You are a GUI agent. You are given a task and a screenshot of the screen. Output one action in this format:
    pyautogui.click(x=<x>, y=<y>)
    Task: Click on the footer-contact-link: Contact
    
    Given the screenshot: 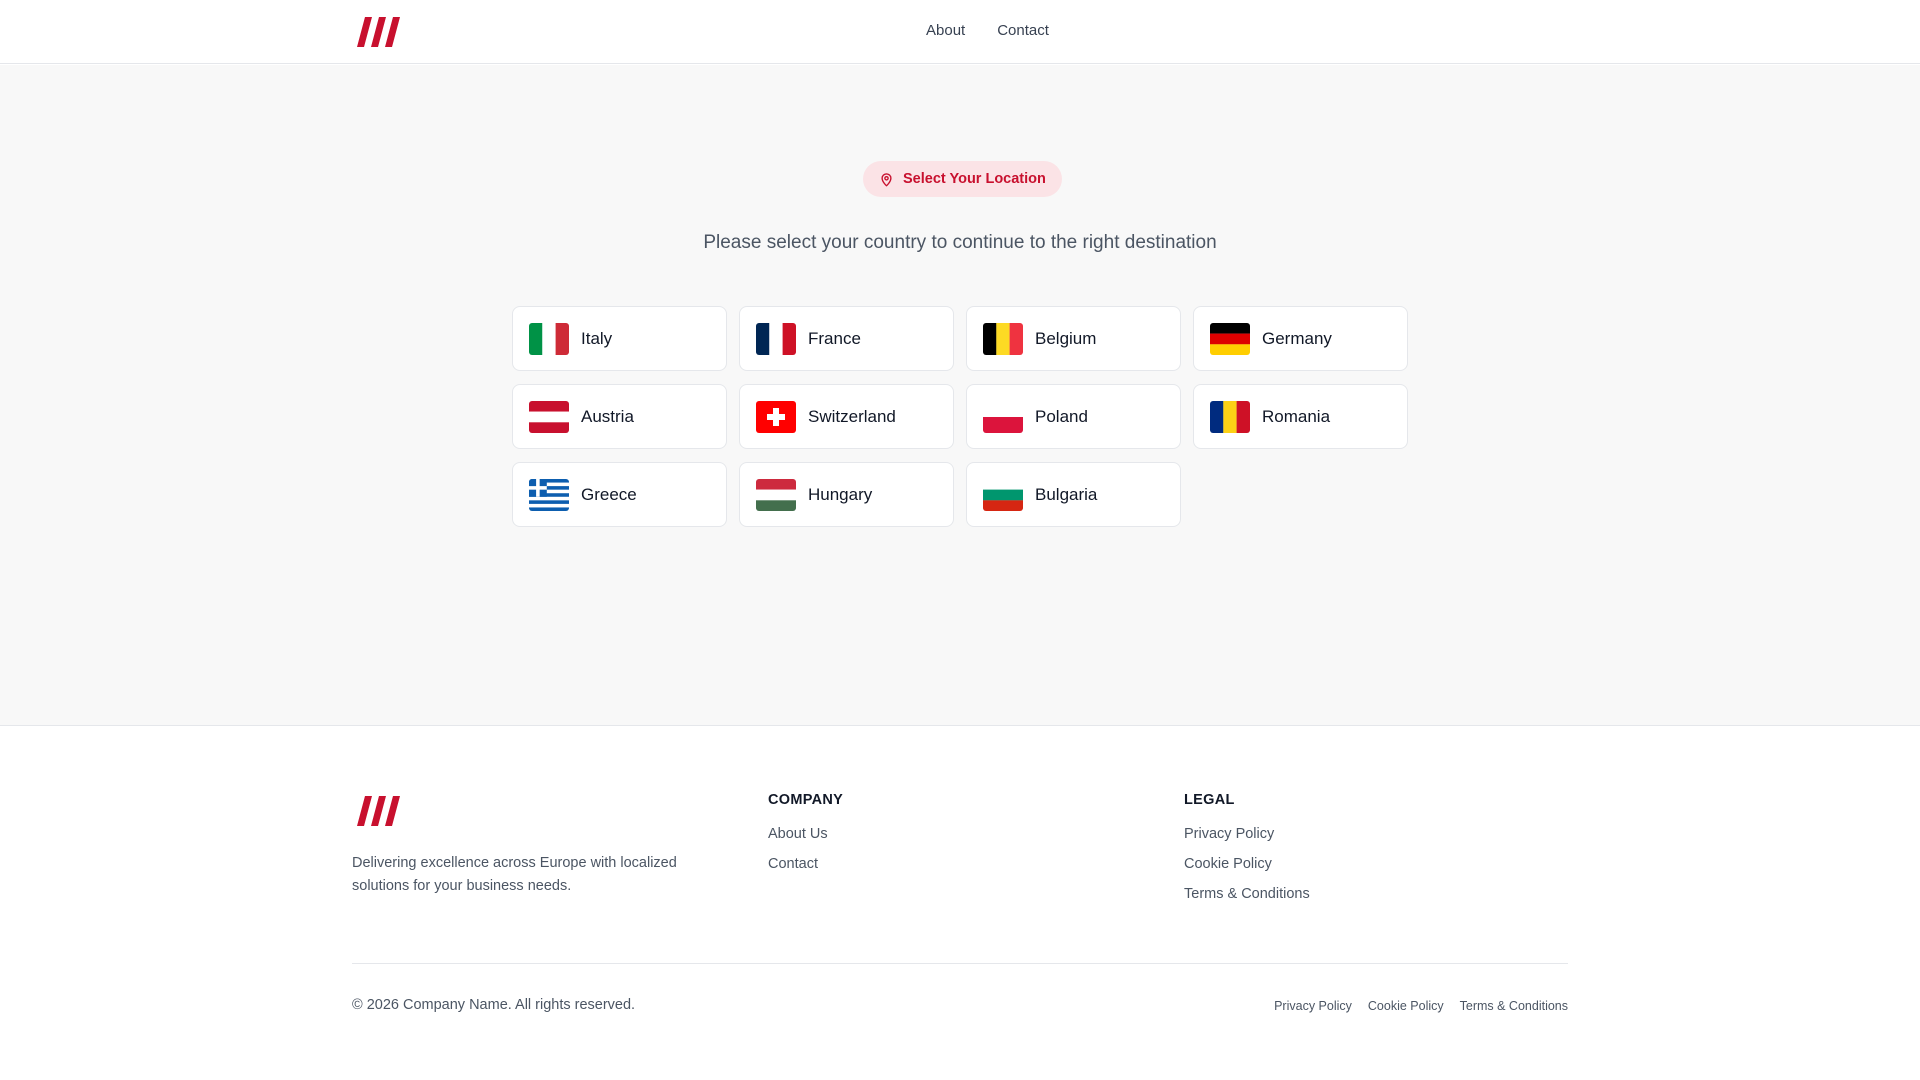 What is the action you would take?
    pyautogui.click(x=805, y=864)
    